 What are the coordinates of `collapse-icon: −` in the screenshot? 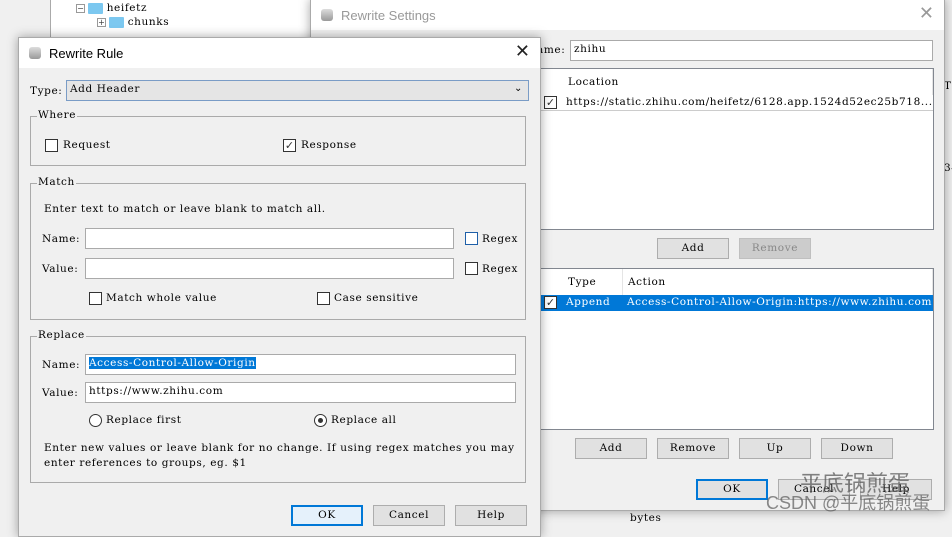 It's located at (80, 8).